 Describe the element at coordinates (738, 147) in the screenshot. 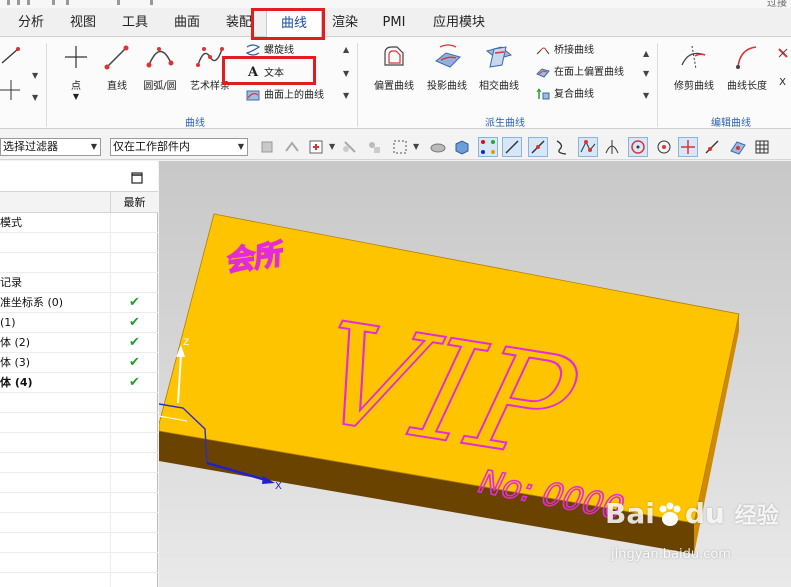

I see `snap-point-on-face-icon` at that location.